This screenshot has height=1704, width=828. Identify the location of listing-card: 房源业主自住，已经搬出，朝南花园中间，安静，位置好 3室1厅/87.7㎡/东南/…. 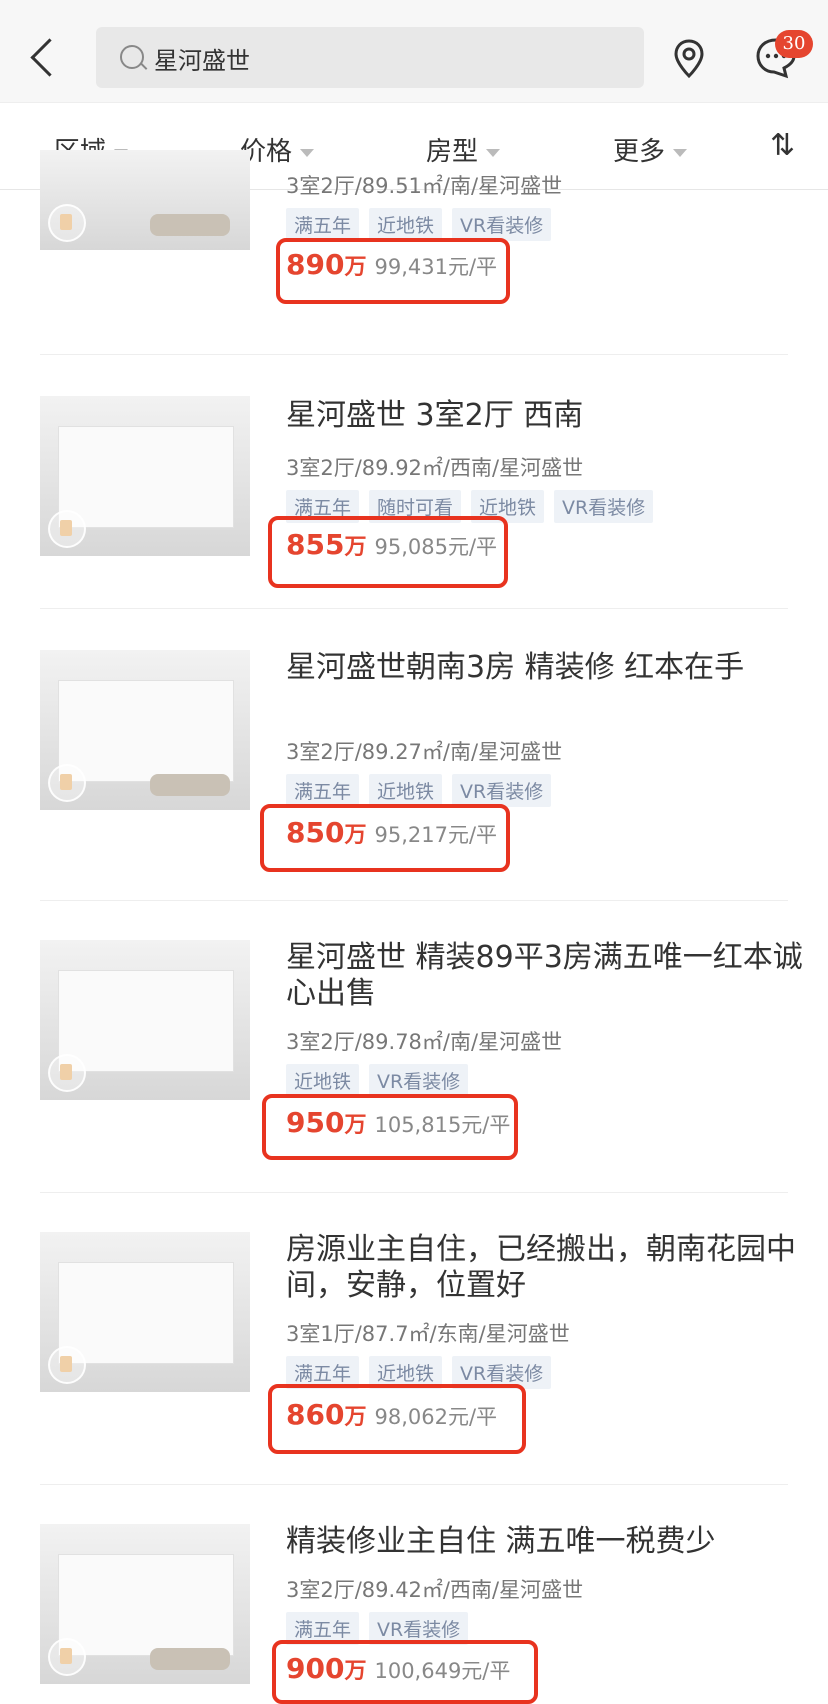
(418, 1362).